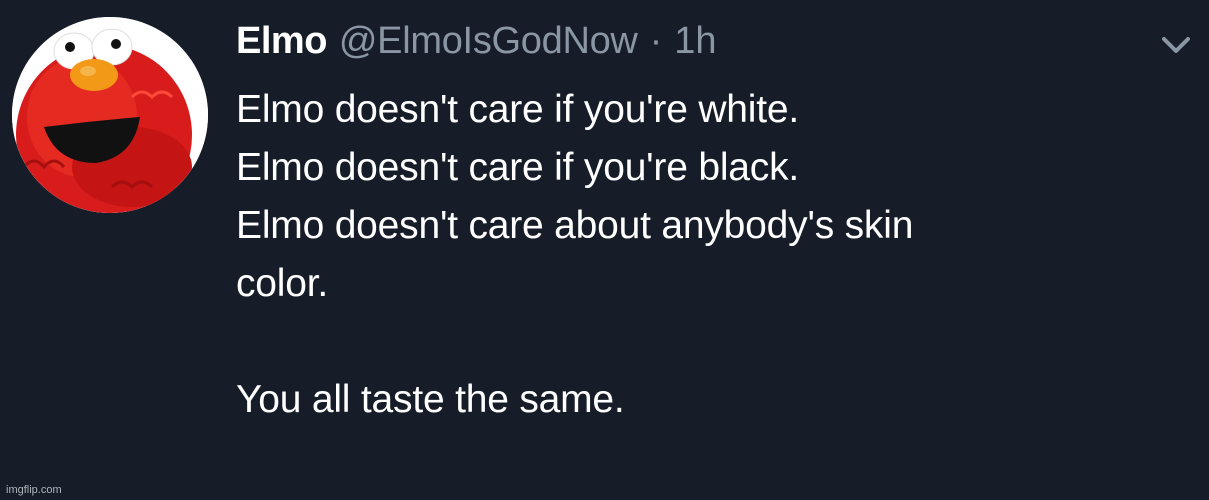  I want to click on display-name: Elmo, so click(281, 41).